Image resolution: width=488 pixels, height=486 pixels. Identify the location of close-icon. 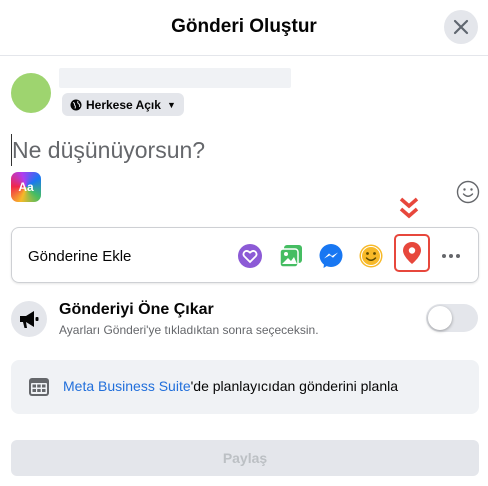
(461, 27).